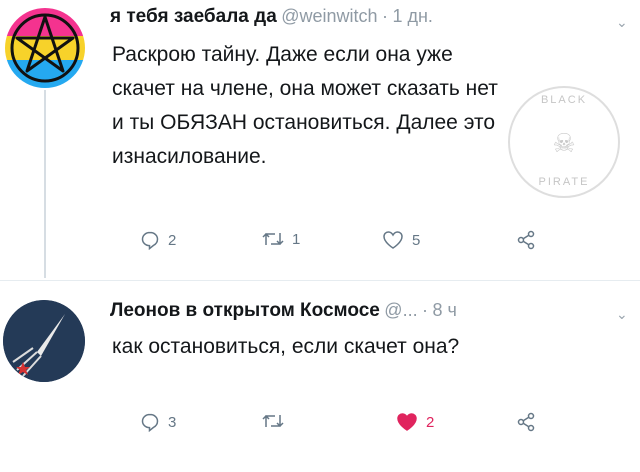 This screenshot has width=640, height=472. I want to click on retweet-button, so click(277, 421).